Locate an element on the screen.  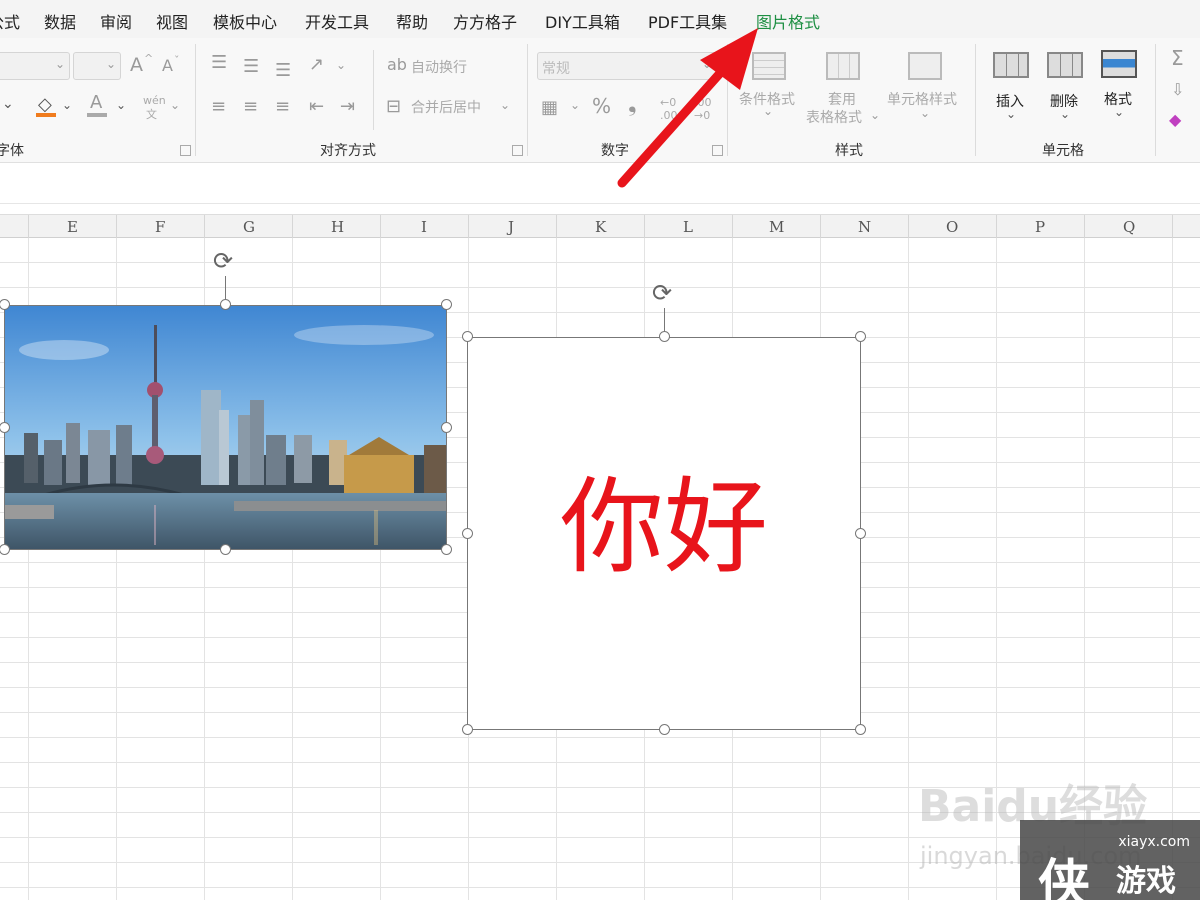
fill-color-icon: ◇ is located at coordinates (45, 104).